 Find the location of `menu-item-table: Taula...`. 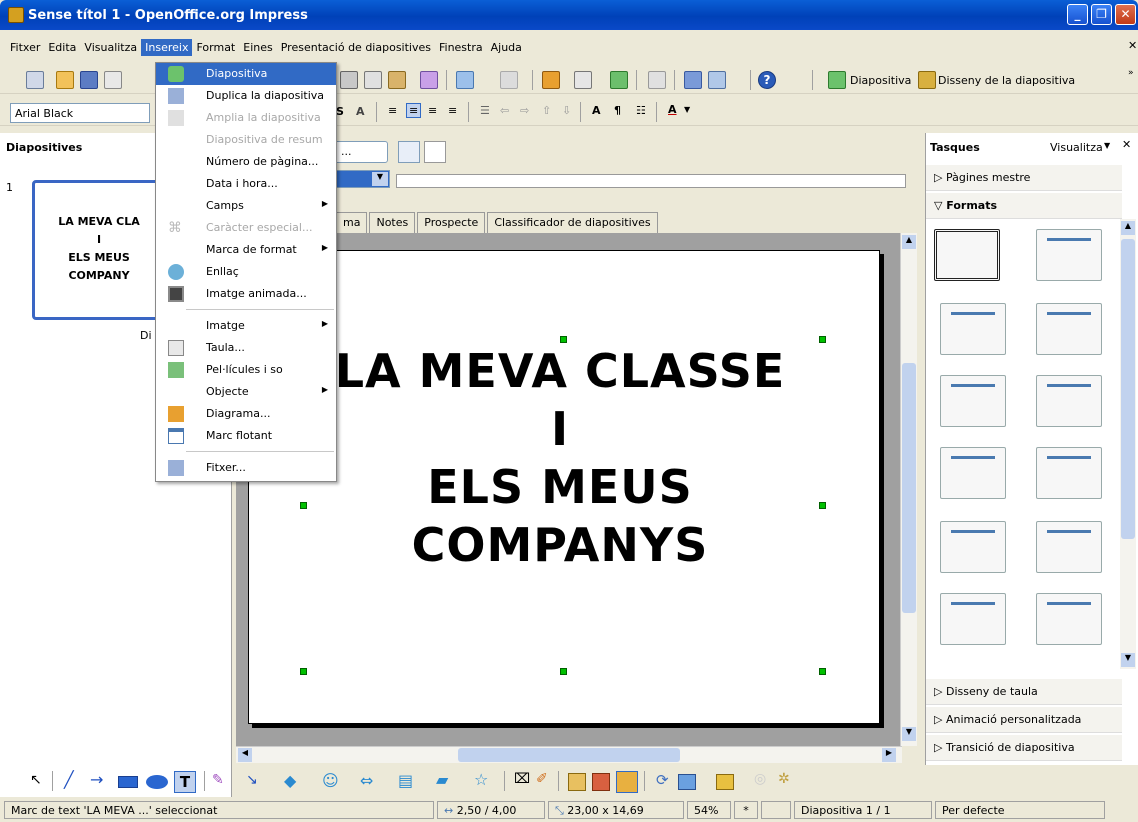

menu-item-table: Taula... is located at coordinates (246, 348).